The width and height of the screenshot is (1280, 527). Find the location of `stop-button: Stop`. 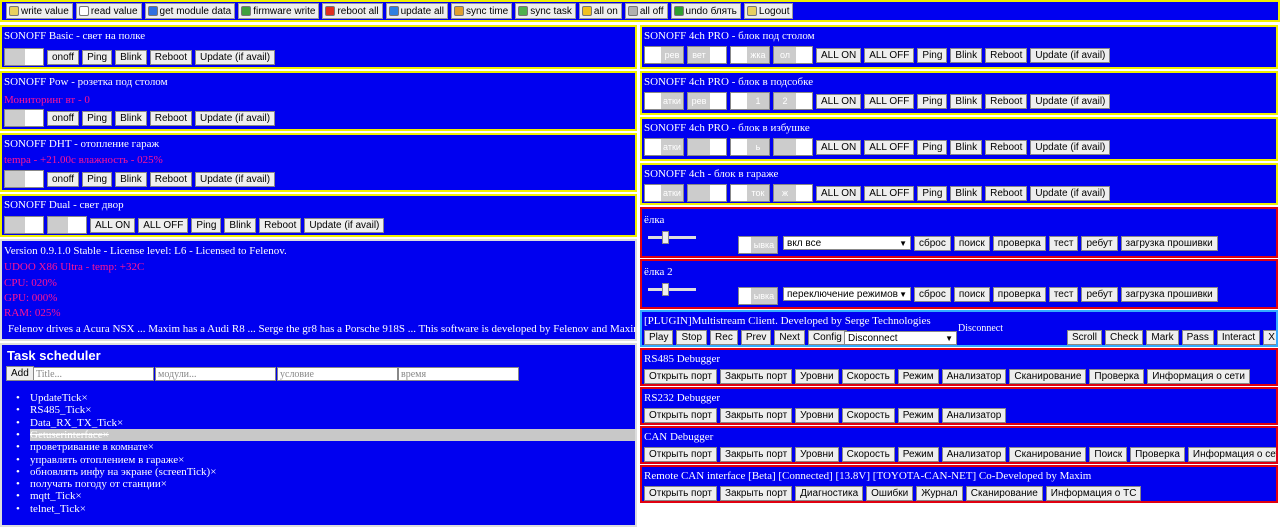

stop-button: Stop is located at coordinates (692, 337).